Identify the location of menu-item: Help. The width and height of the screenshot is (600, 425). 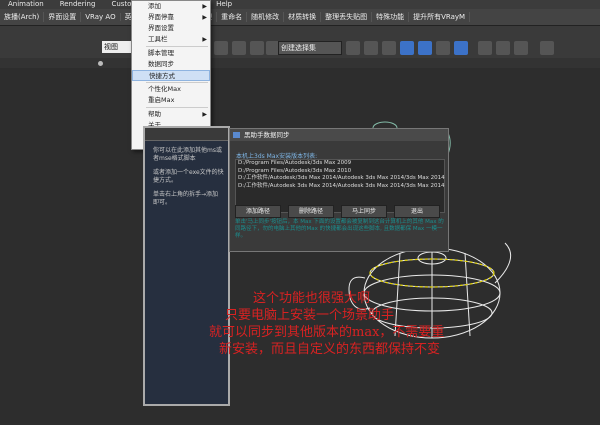
(224, 4).